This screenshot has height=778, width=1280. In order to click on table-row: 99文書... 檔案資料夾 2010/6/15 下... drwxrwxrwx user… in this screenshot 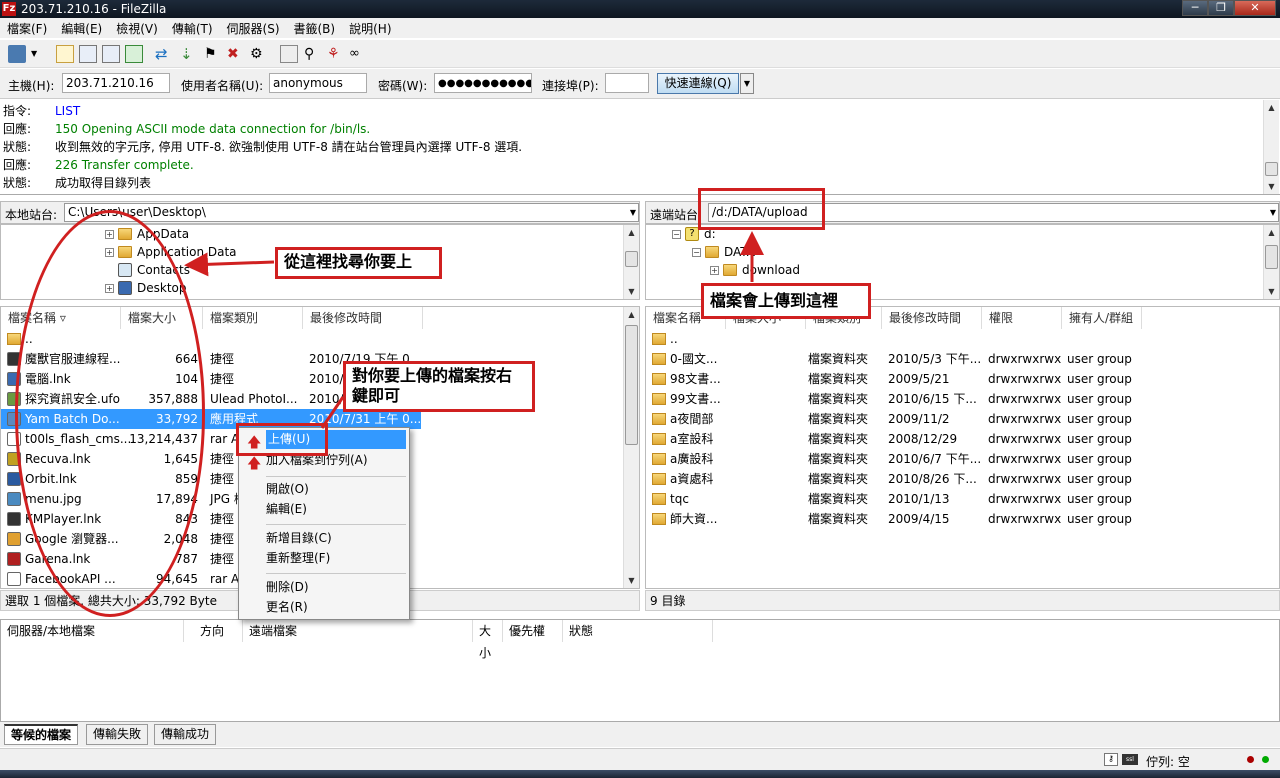, I will do `click(961, 399)`.